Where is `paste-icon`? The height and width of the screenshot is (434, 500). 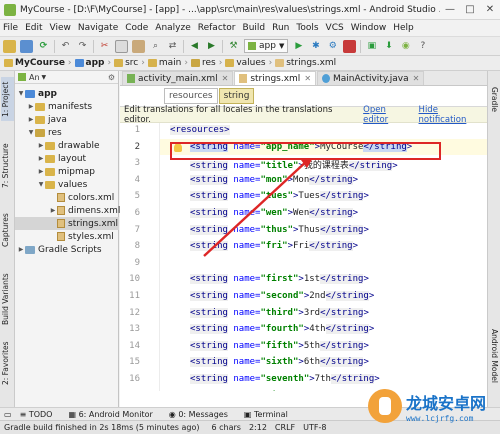 paste-icon is located at coordinates (138, 46).